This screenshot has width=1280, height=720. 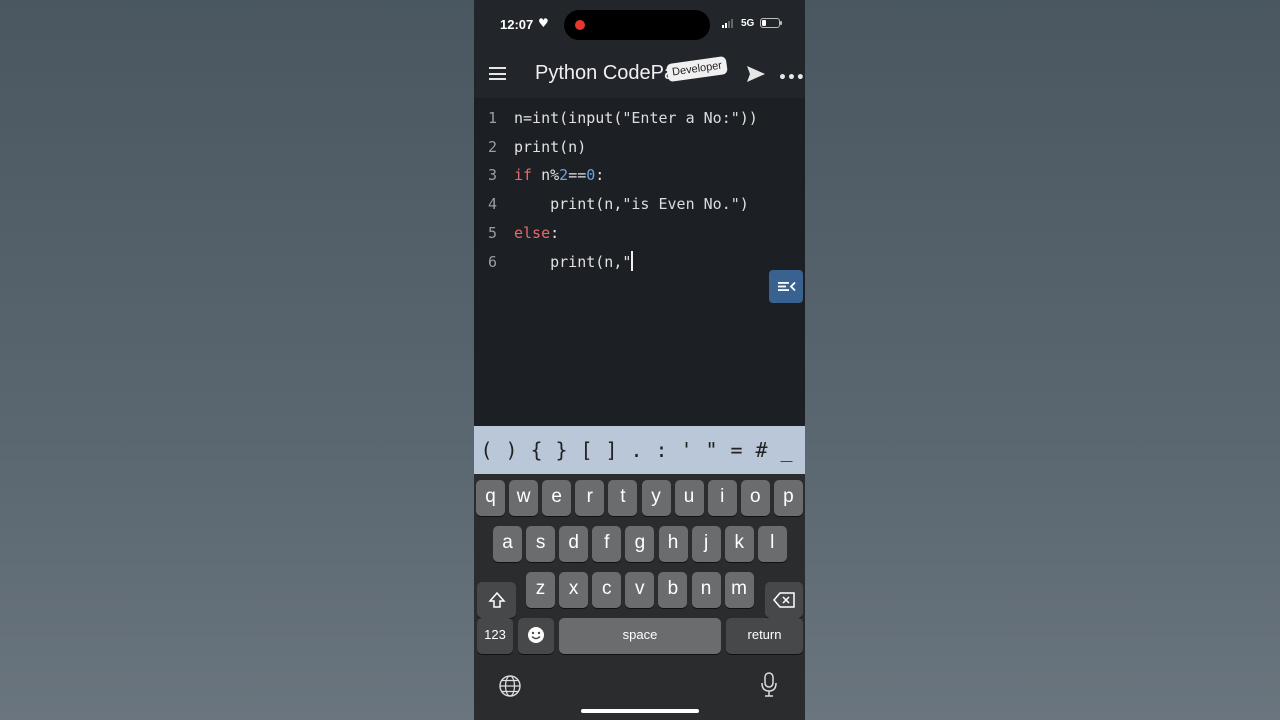 I want to click on symbol-key: #, so click(x=761, y=450).